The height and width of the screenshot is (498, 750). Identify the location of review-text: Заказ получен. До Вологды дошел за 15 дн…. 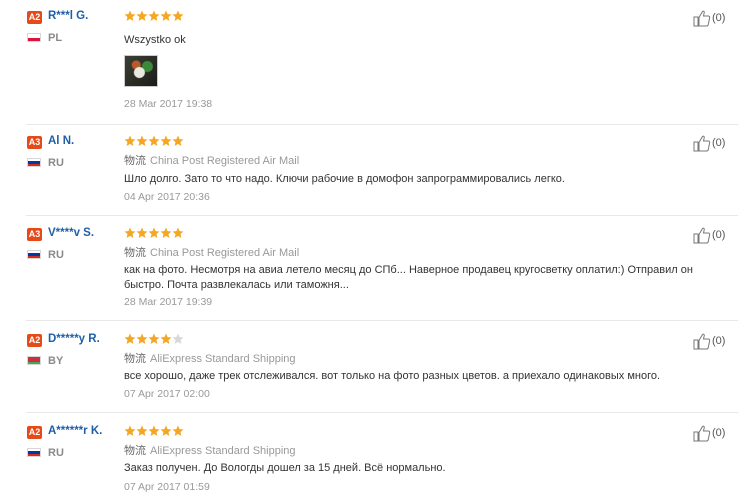
(285, 468).